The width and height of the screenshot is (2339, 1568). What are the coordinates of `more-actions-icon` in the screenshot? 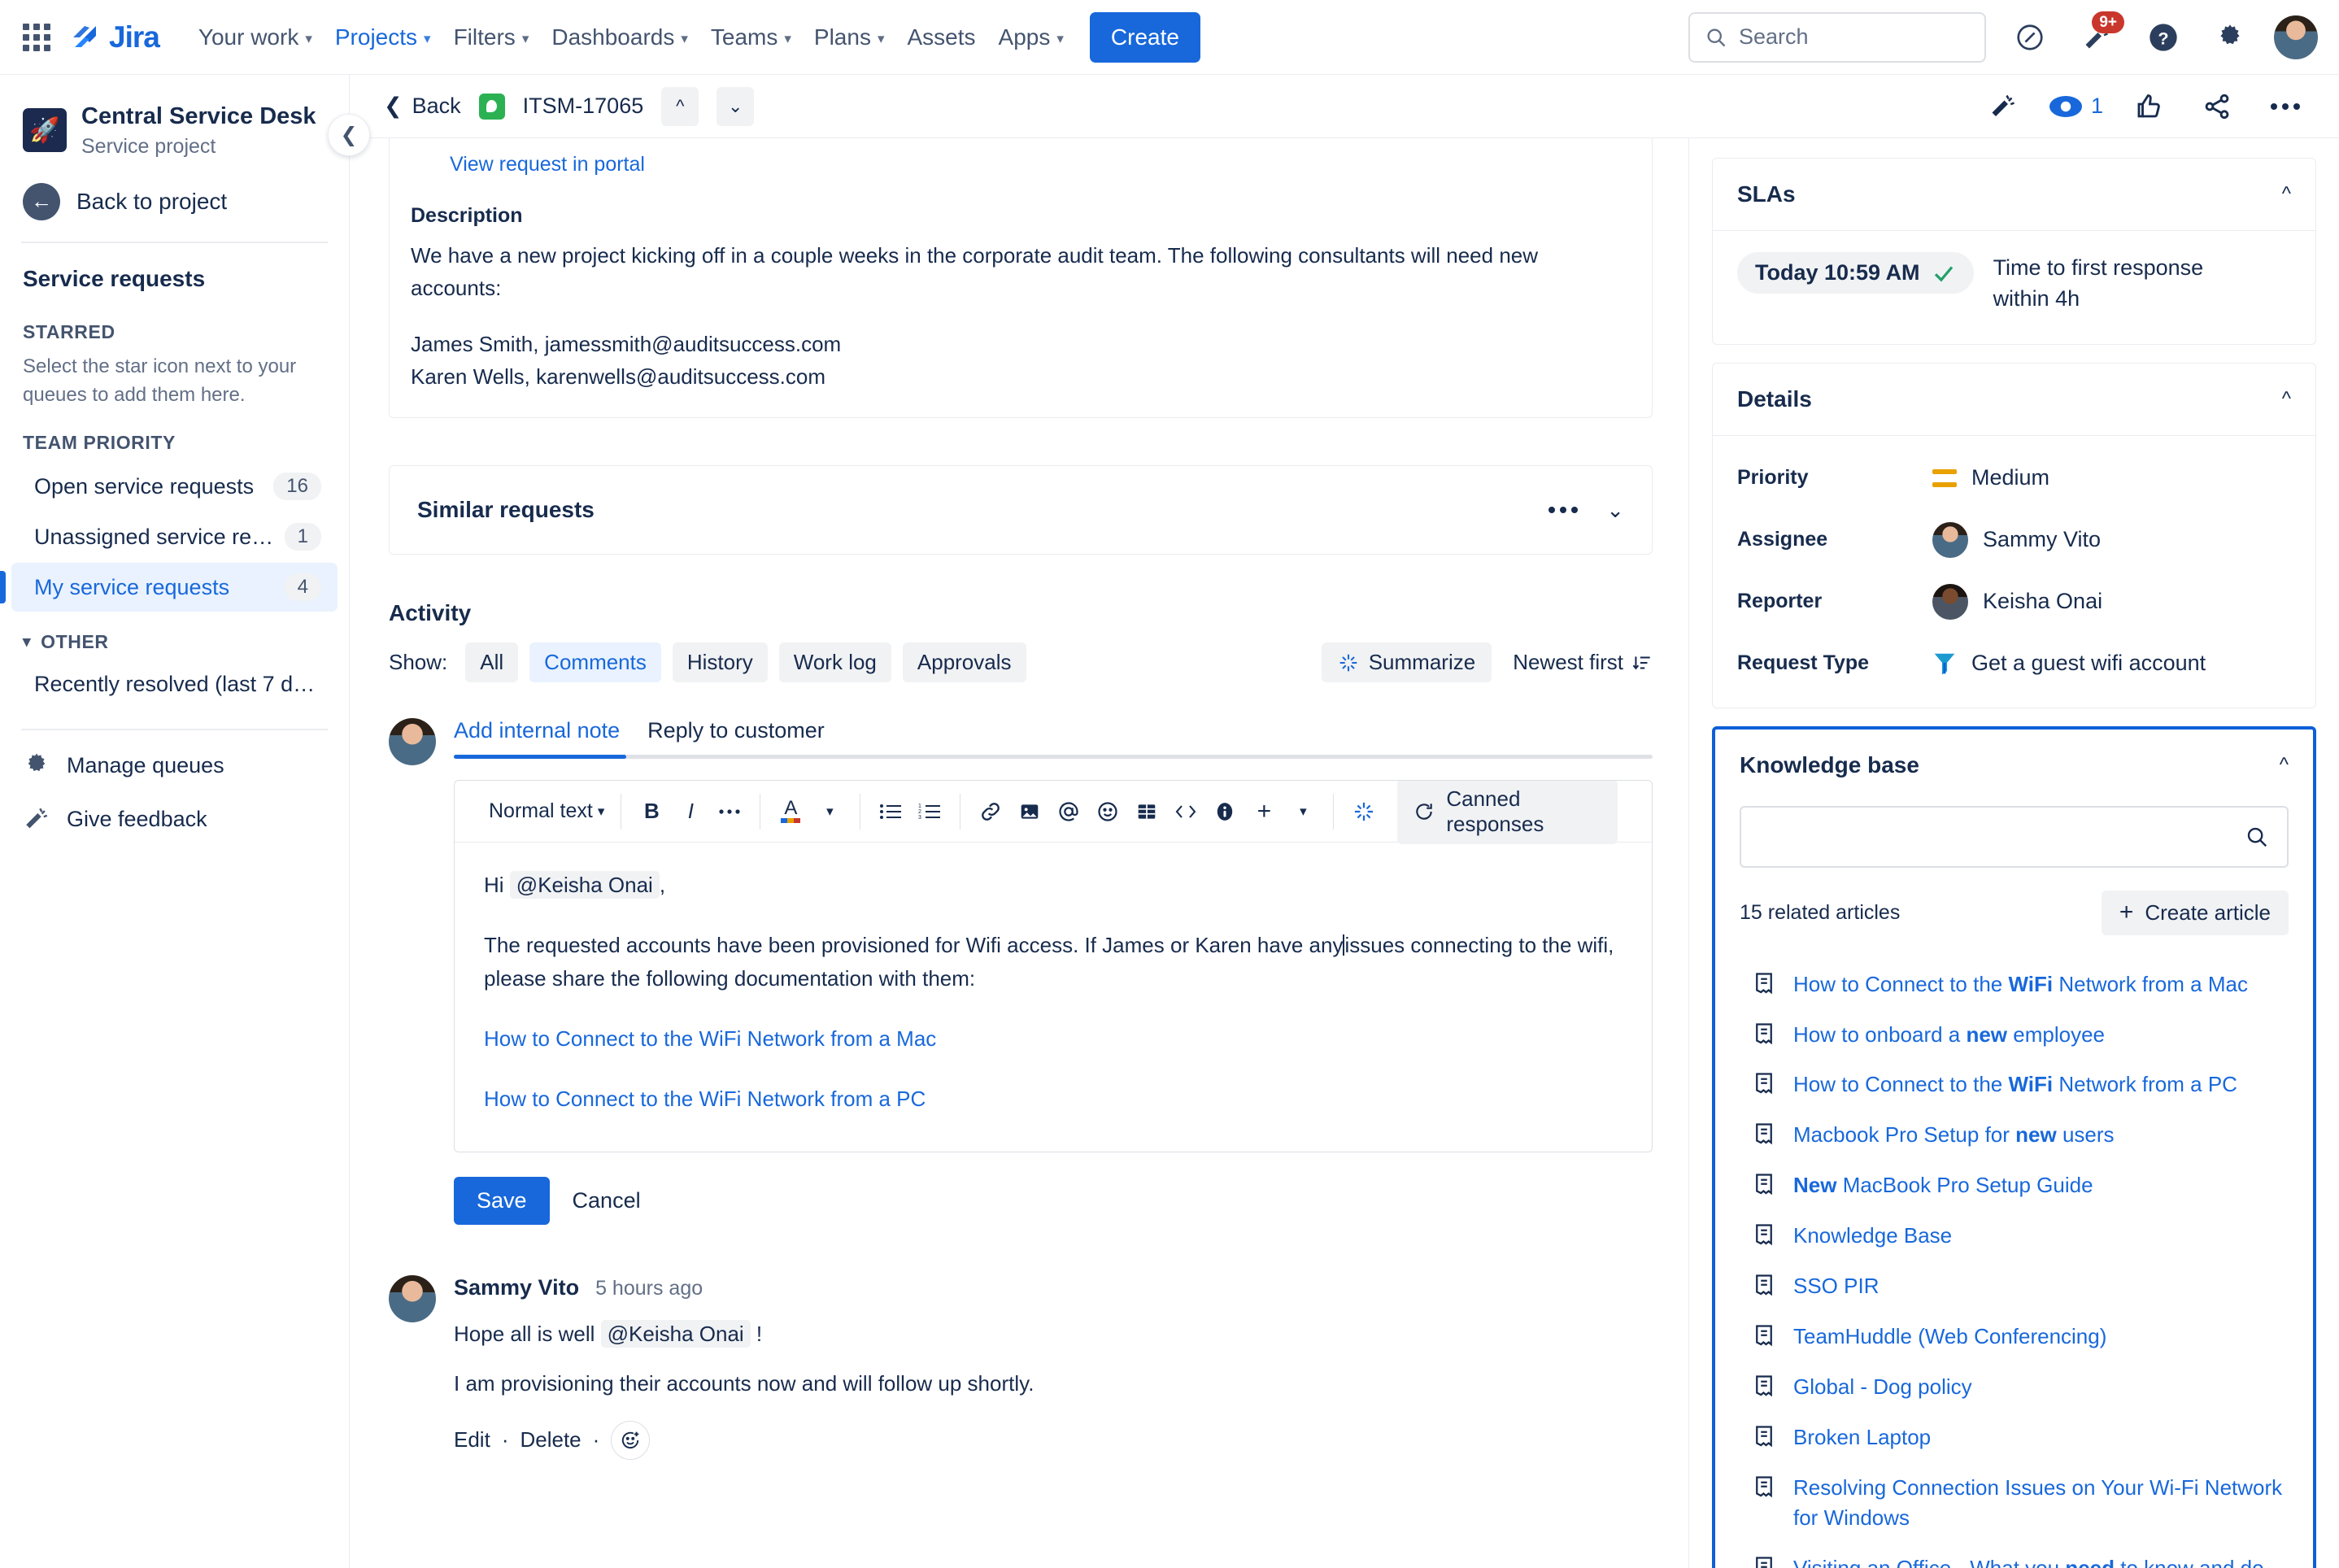 It's located at (2286, 107).